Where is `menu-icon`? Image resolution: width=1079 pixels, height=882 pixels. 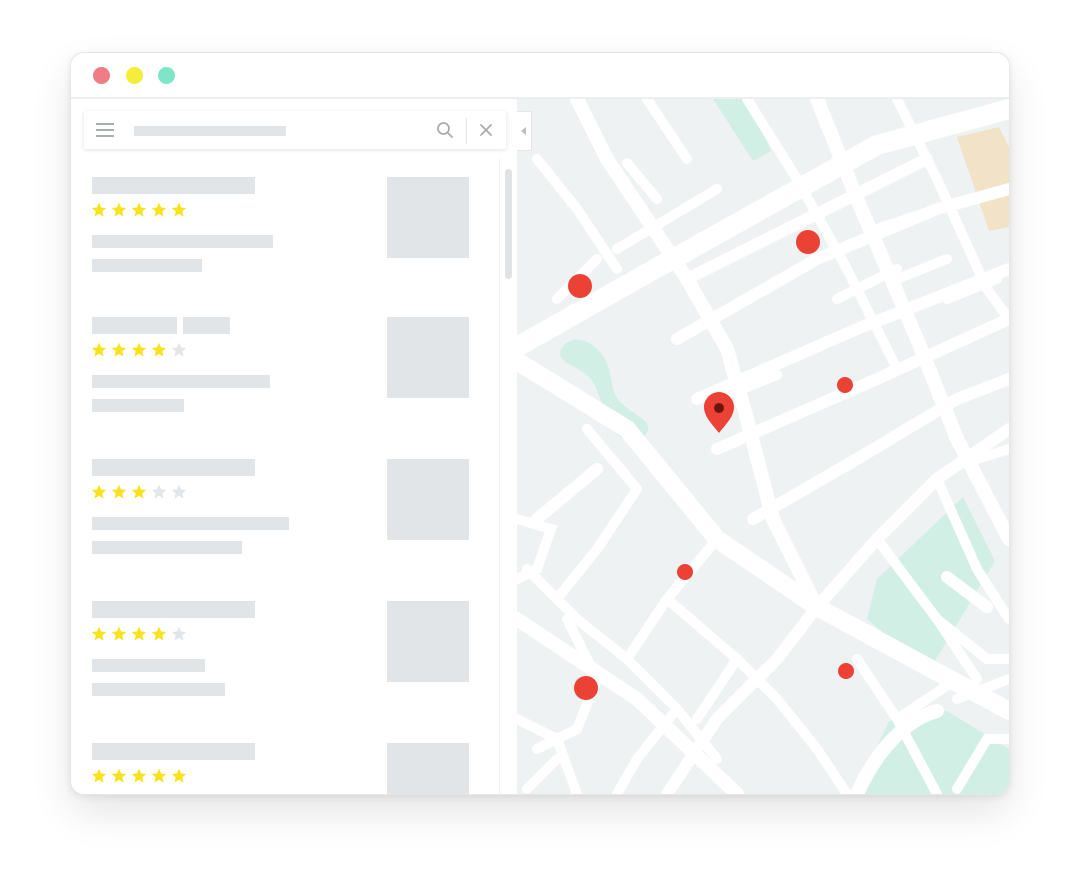 menu-icon is located at coordinates (105, 130).